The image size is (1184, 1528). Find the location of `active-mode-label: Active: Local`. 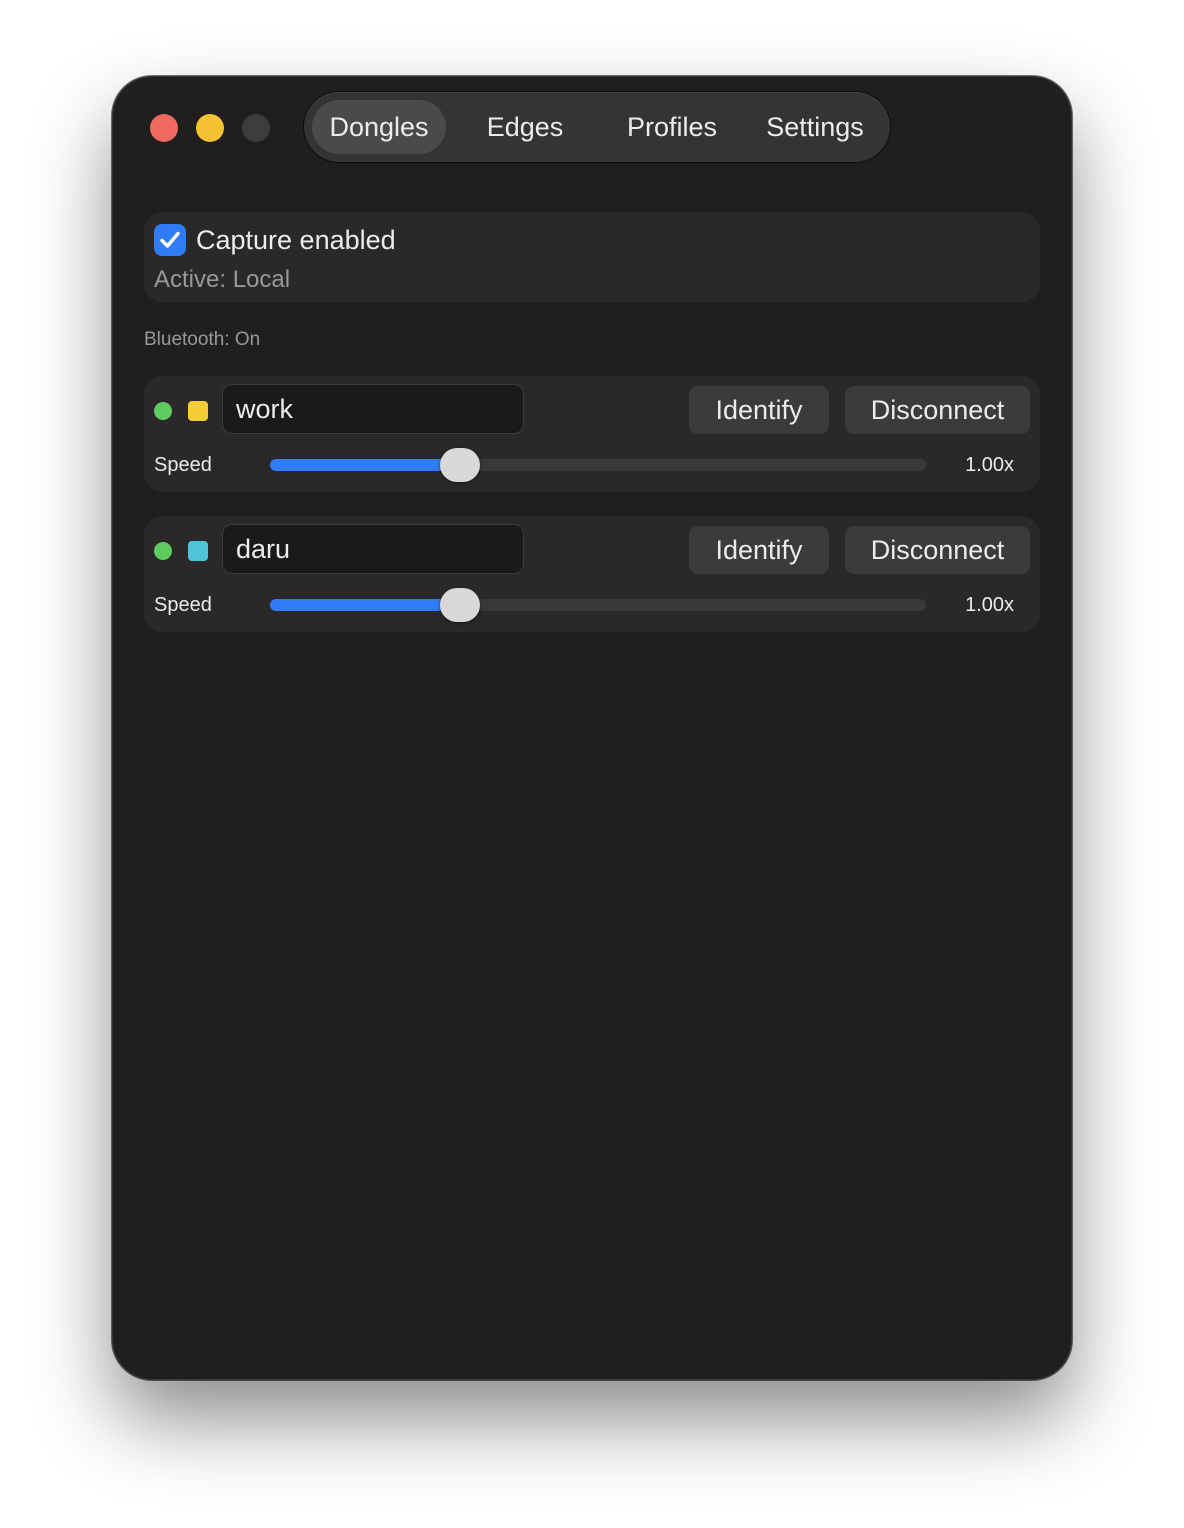

active-mode-label: Active: Local is located at coordinates (222, 279).